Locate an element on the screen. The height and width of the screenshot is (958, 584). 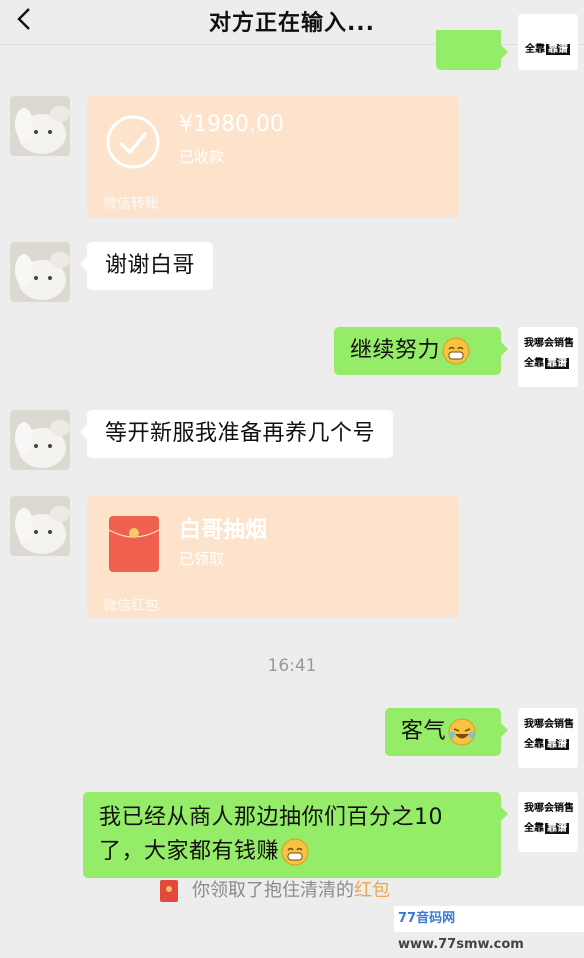
message-text-line2: 了，大家都有钱赚 is located at coordinates (189, 851).